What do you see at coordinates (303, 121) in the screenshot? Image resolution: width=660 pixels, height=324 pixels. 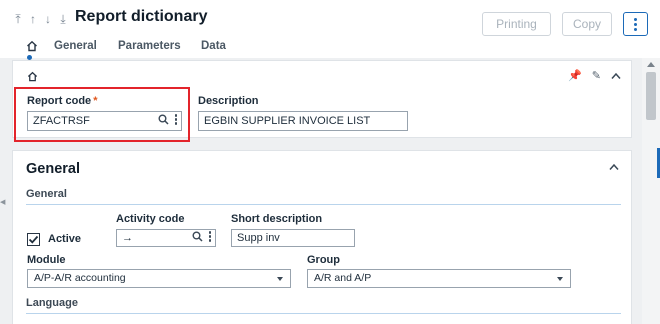 I see `description-field: EGBIN SUPPLIER INVOICE LIST` at bounding box center [303, 121].